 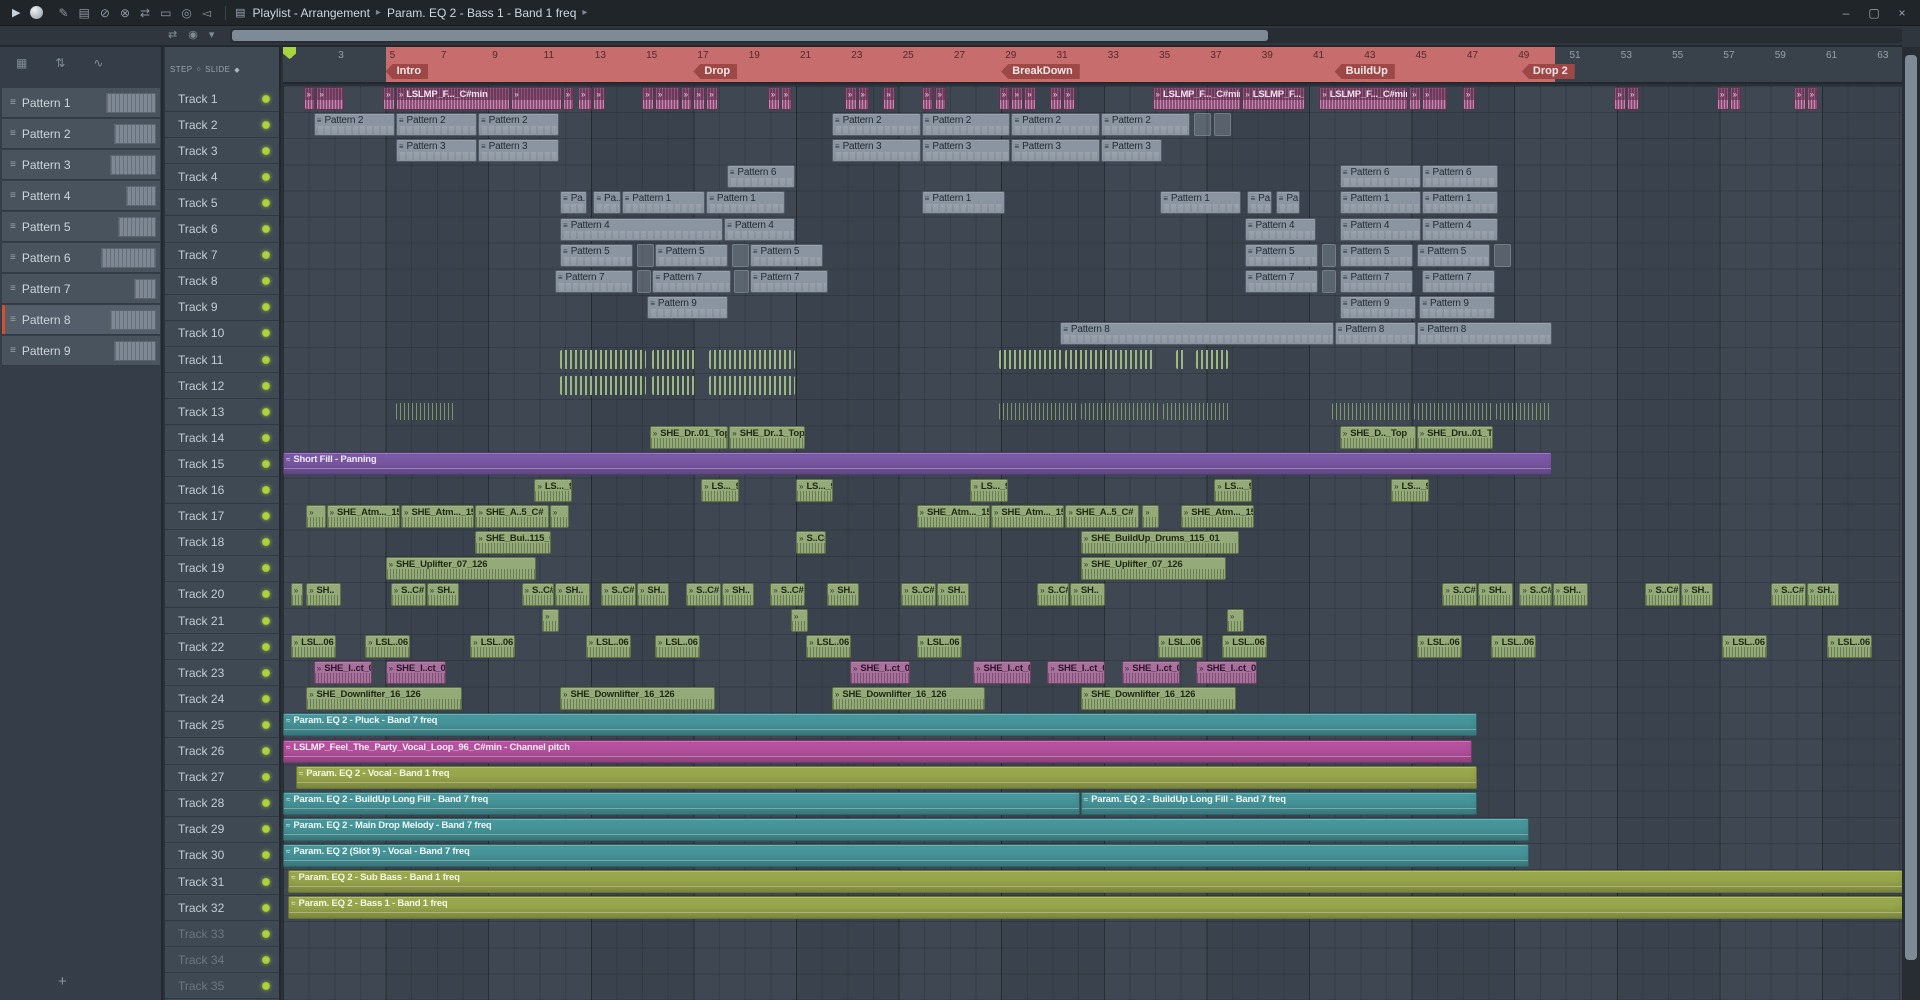 What do you see at coordinates (222, 752) in the screenshot?
I see `track-row: Track 26` at bounding box center [222, 752].